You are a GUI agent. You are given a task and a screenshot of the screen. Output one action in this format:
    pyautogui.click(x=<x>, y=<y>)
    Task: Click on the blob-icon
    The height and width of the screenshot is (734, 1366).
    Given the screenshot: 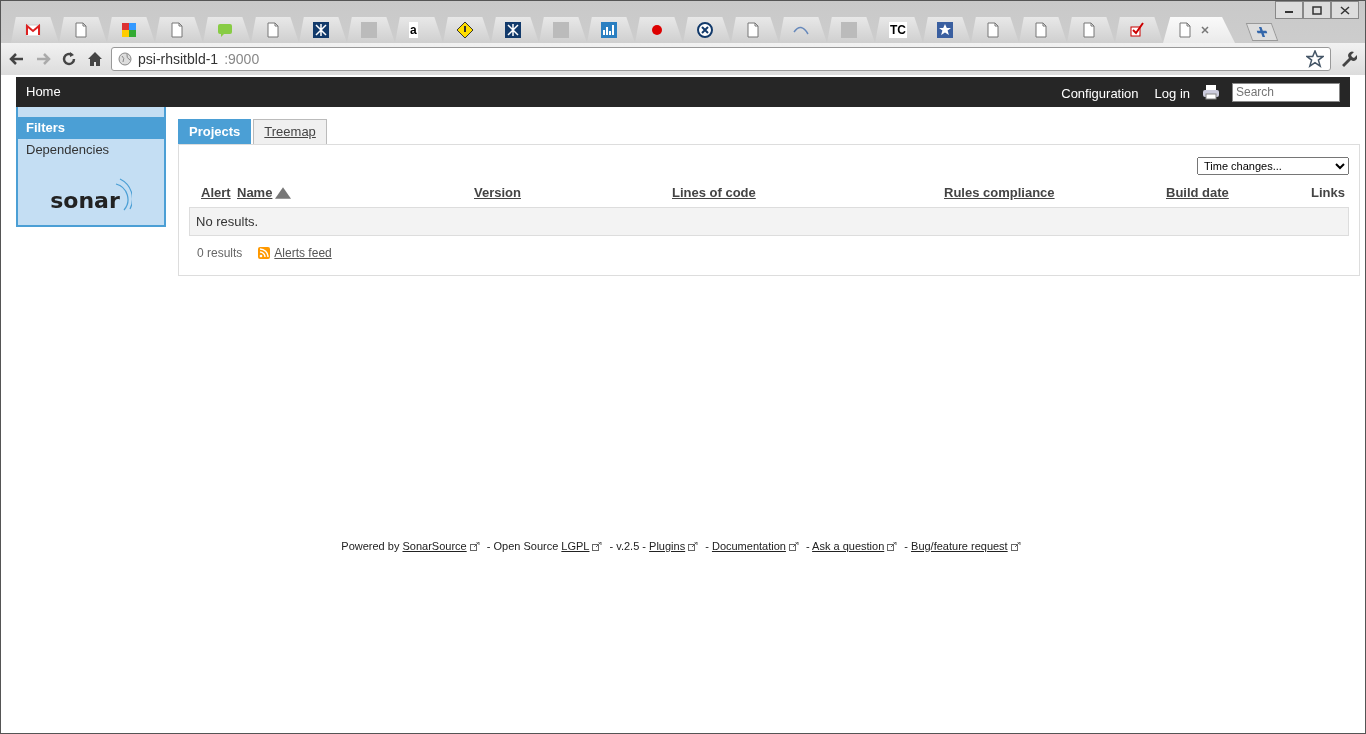 What is the action you would take?
    pyautogui.click(x=657, y=30)
    